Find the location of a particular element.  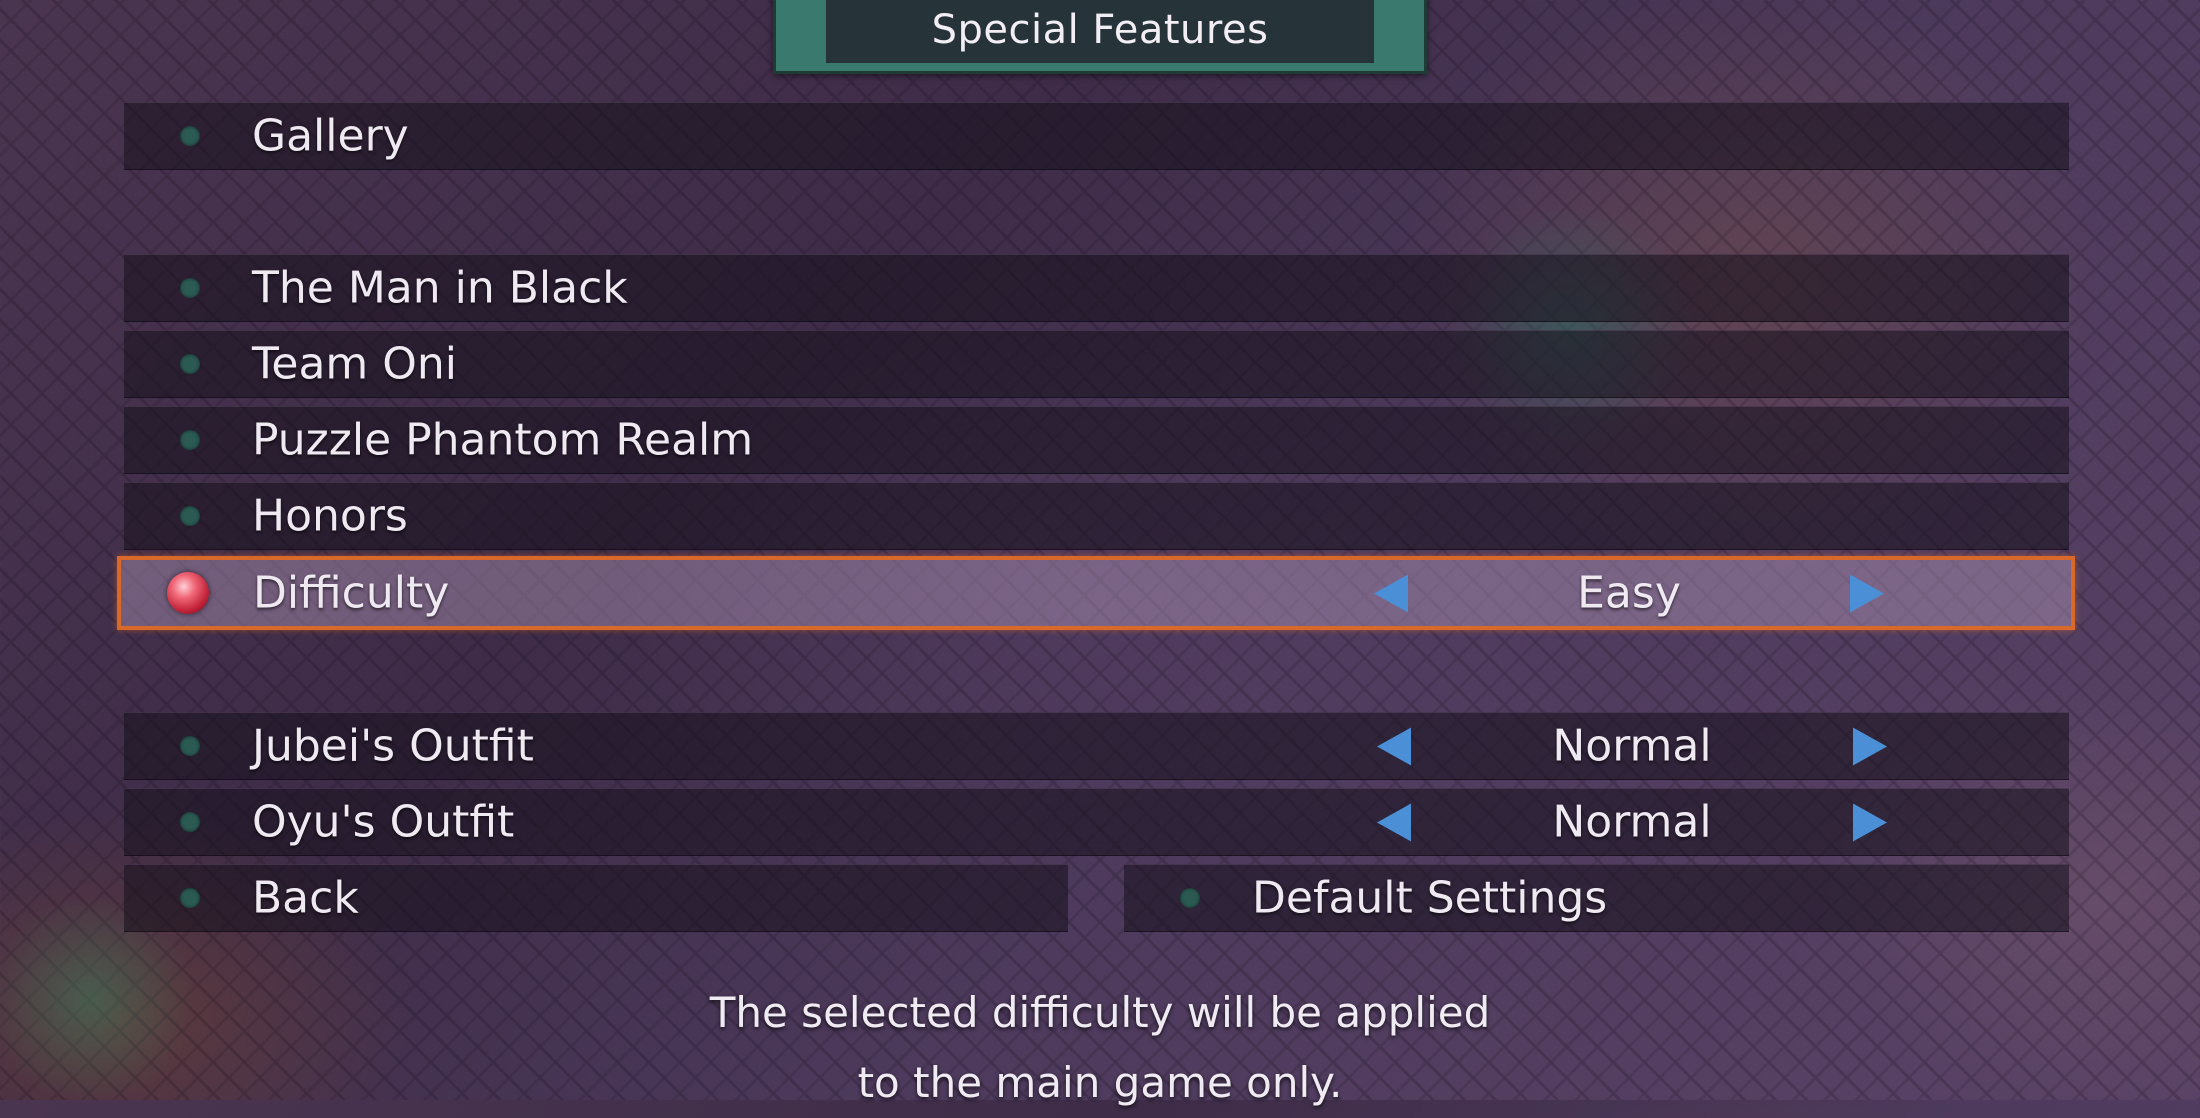

menu-item-jubei-outfit: Jubei's Outfit Normal is located at coordinates (1096, 746).